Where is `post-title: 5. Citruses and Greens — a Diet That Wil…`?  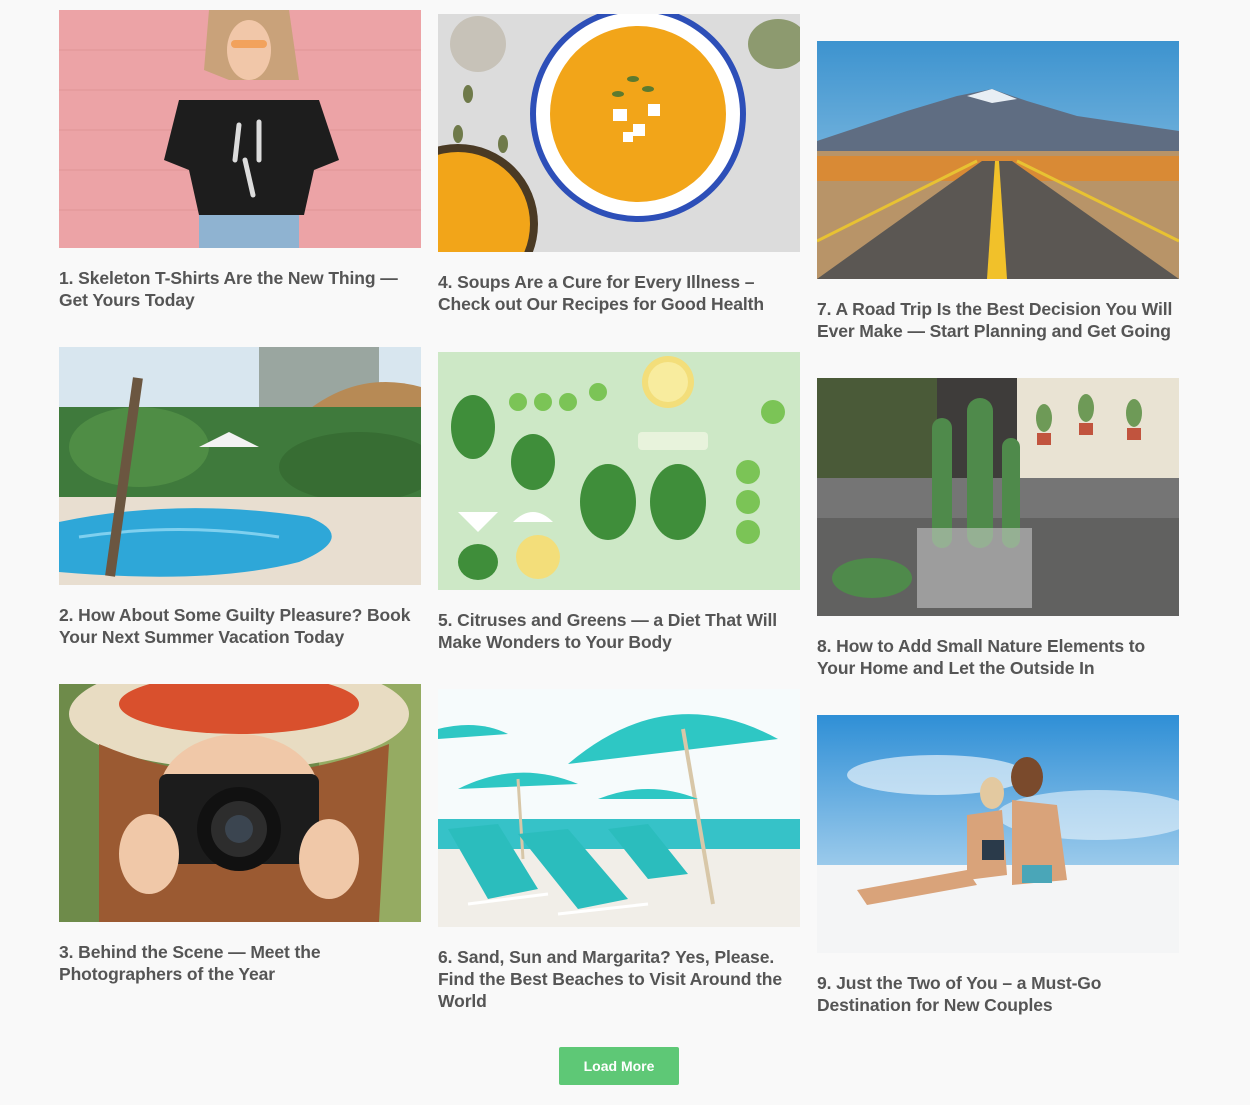
post-title: 5. Citruses and Greens — a Diet That Wil… is located at coordinates (619, 621).